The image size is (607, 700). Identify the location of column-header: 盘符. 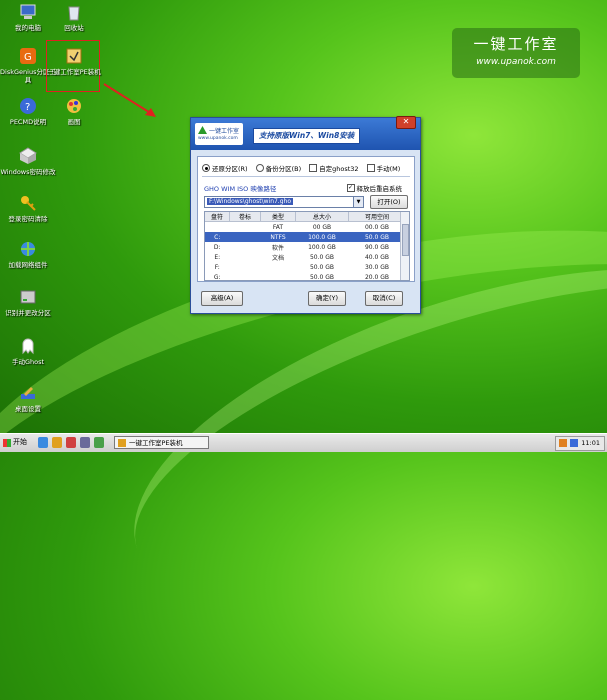
(217, 217).